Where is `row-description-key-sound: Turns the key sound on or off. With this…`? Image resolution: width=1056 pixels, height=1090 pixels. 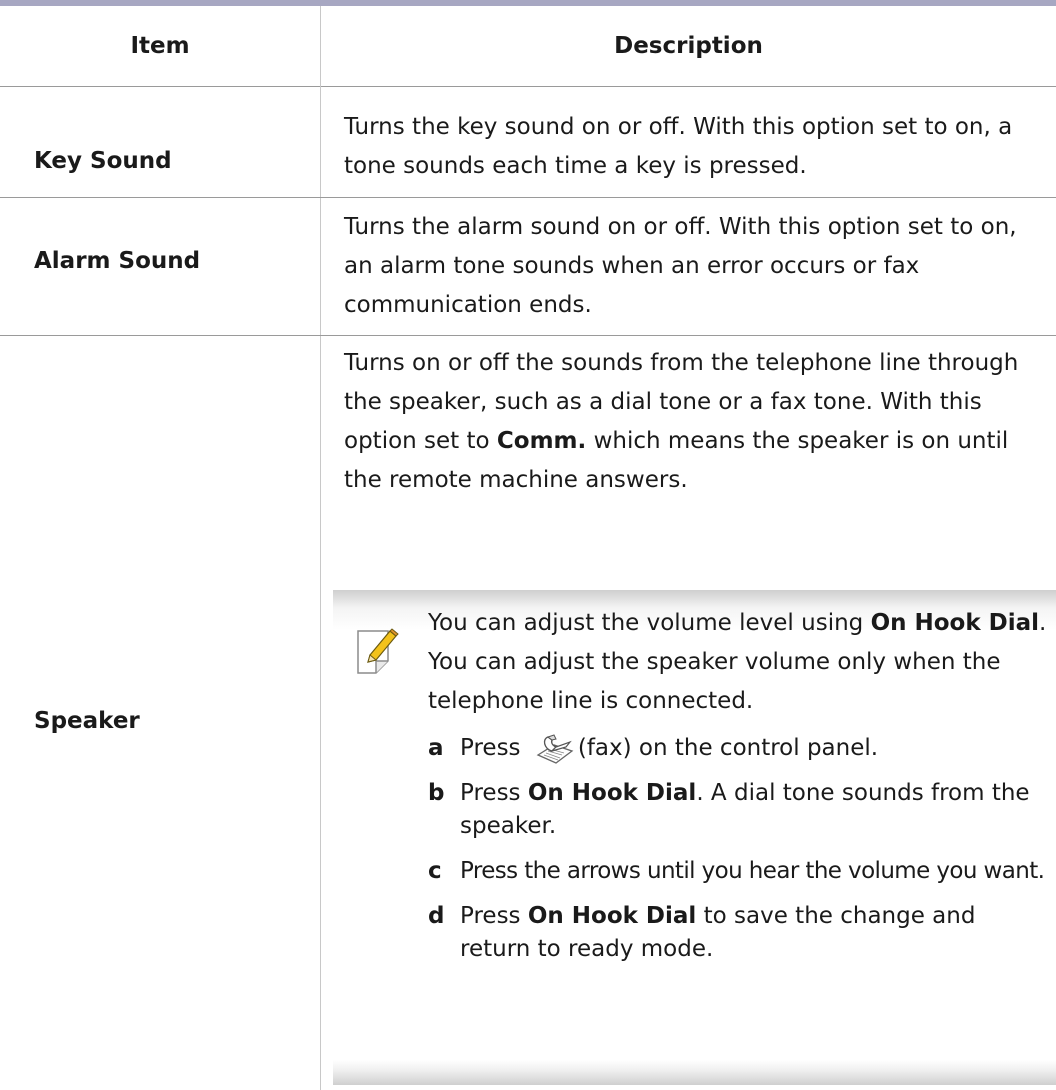
row-description-key-sound: Turns the key sound on or off. With this… is located at coordinates (678, 146).